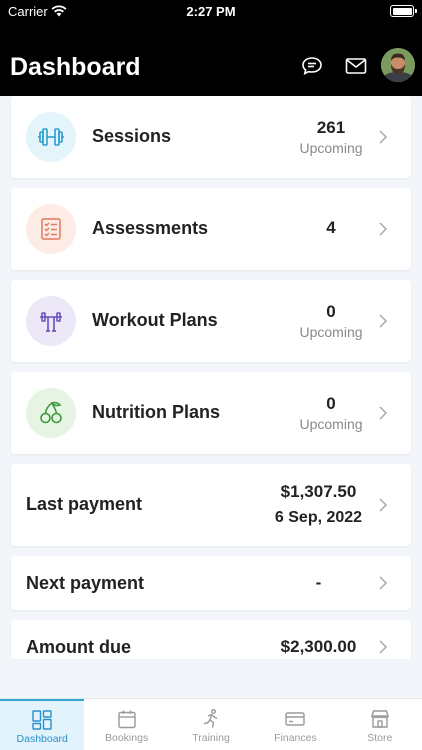 The image size is (422, 750). Describe the element at coordinates (331, 148) in the screenshot. I see `sessions-sub: Upcoming` at that location.